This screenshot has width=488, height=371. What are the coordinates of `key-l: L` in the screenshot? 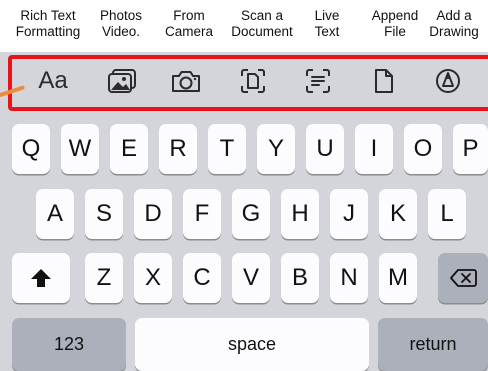 It's located at (447, 214).